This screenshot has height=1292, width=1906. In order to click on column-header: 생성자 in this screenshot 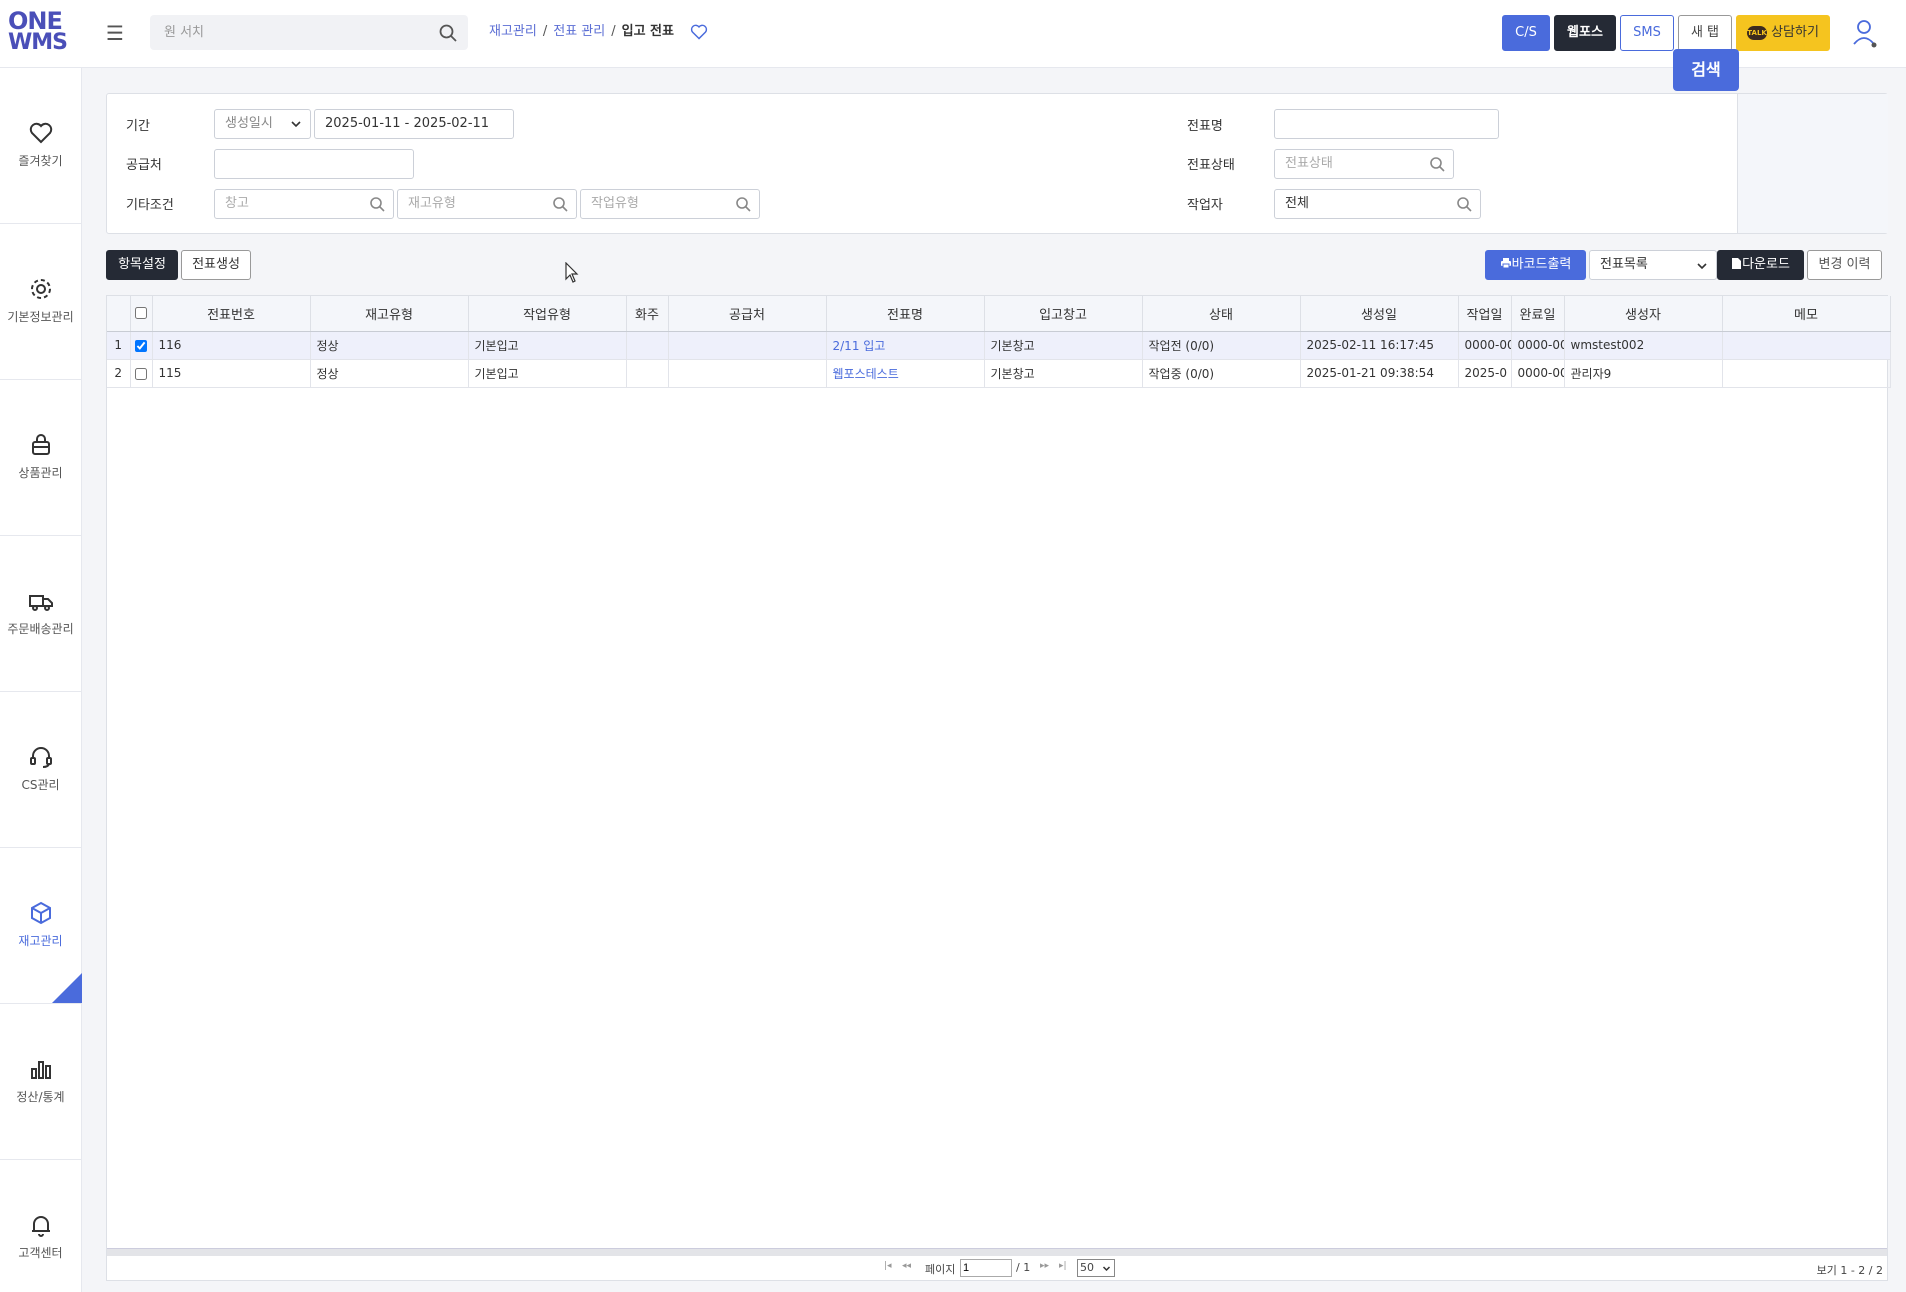, I will do `click(1643, 314)`.